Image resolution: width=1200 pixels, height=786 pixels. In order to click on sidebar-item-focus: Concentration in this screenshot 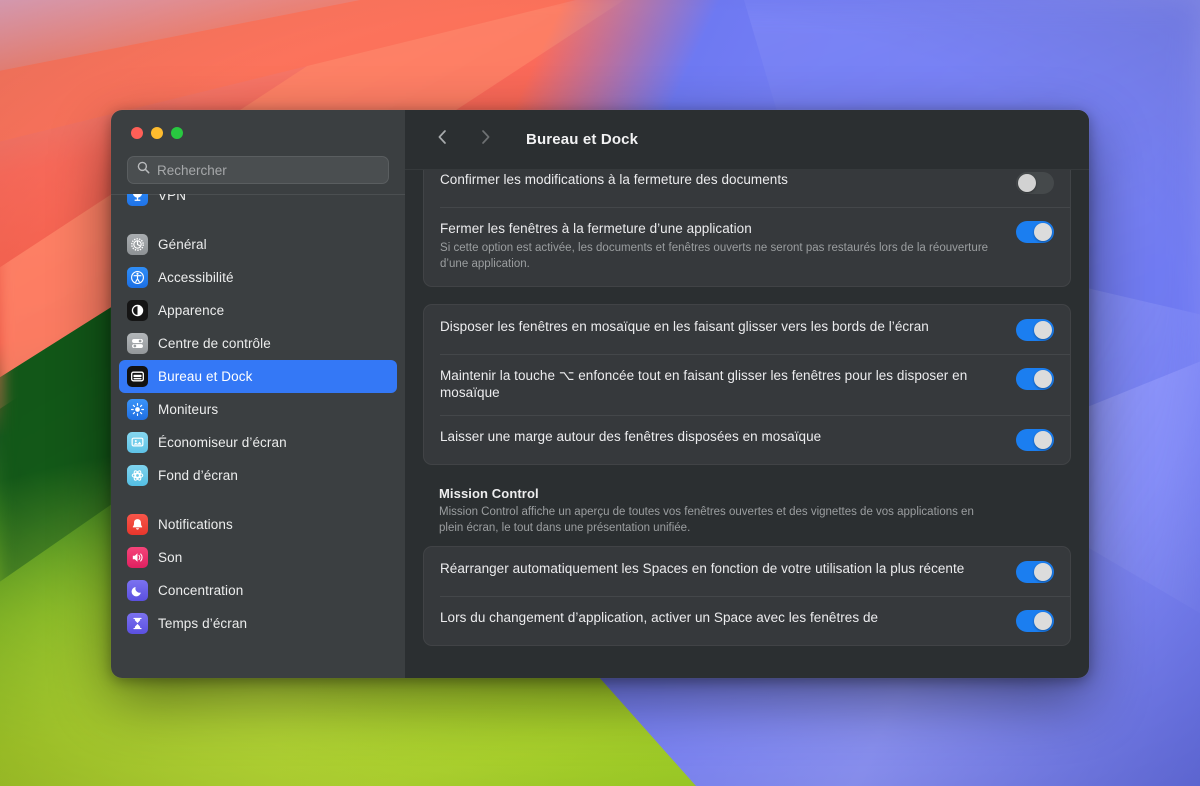, I will do `click(258, 590)`.